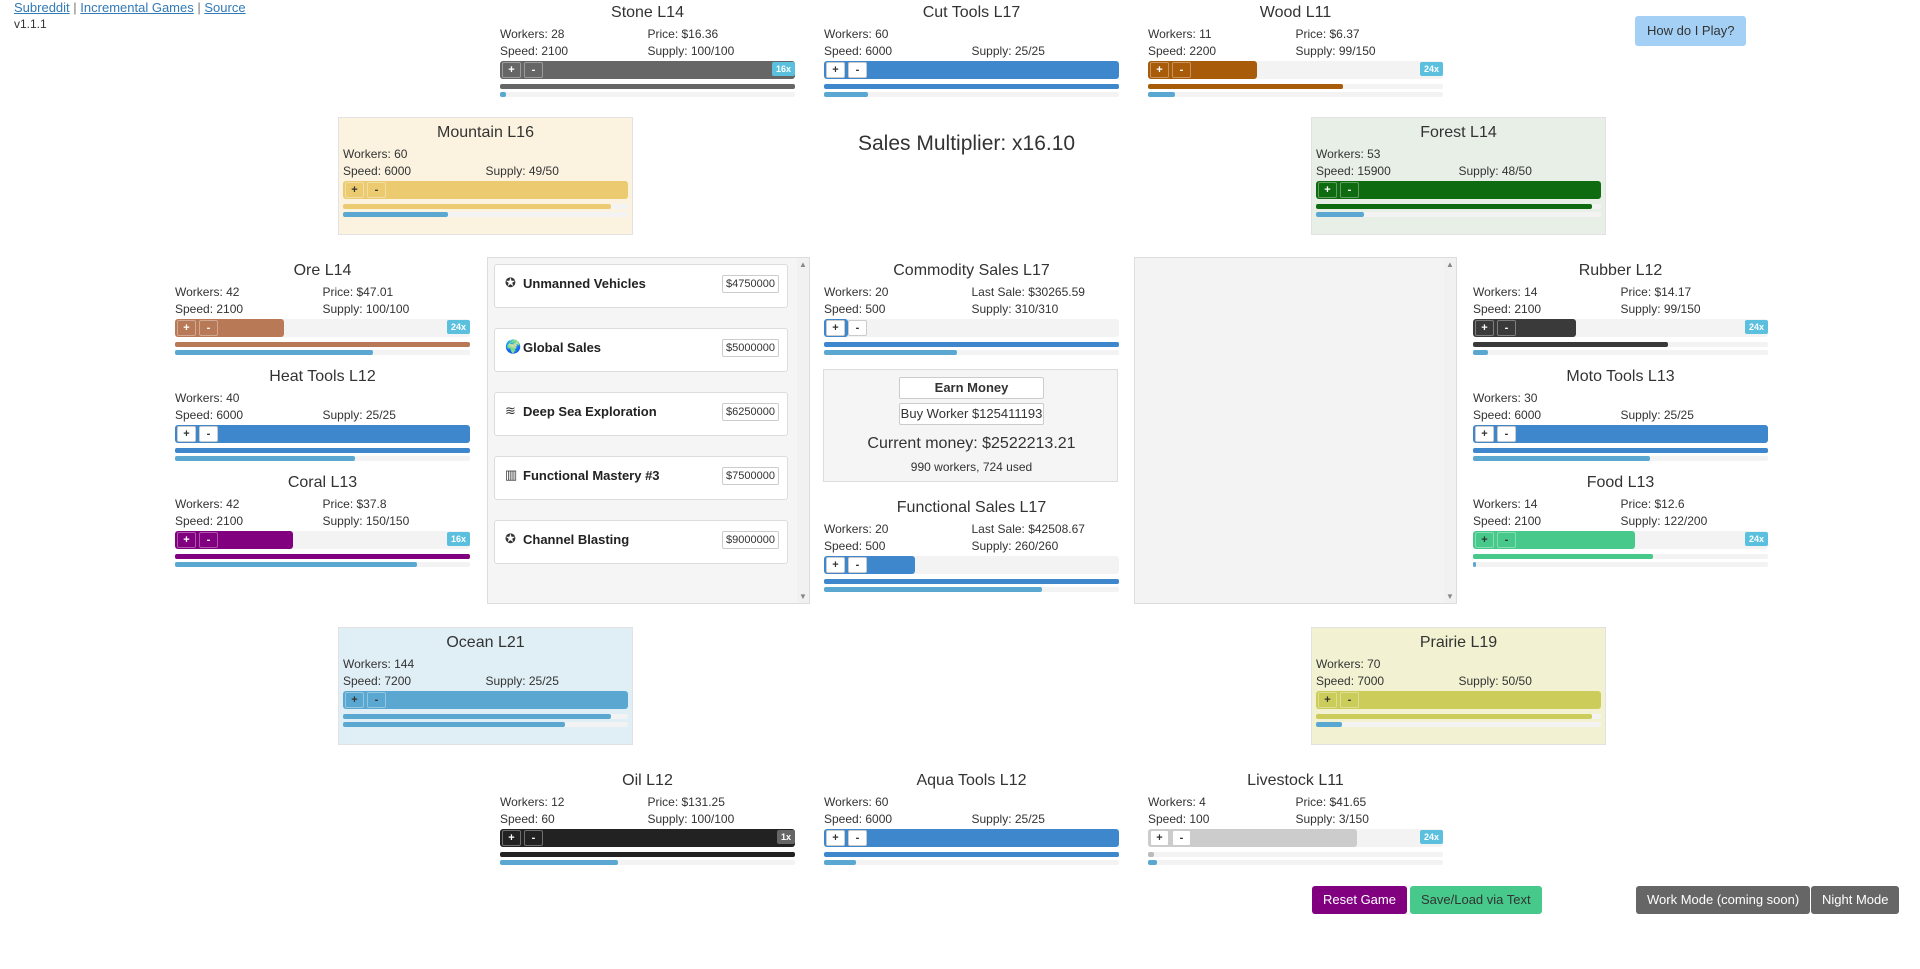 The width and height of the screenshot is (1920, 969). What do you see at coordinates (136, 7) in the screenshot?
I see `incremental-games-link: Incremental Games` at bounding box center [136, 7].